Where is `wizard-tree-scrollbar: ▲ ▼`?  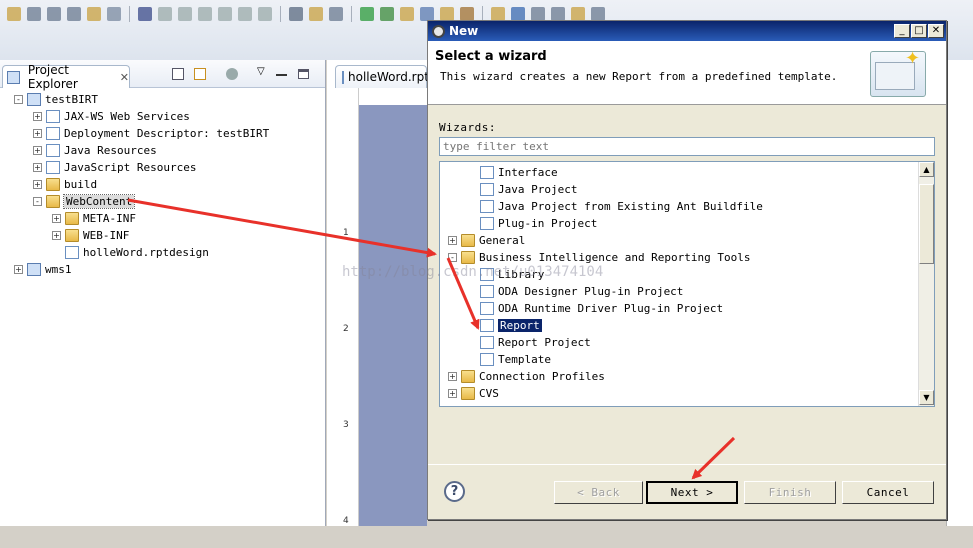 wizard-tree-scrollbar: ▲ ▼ is located at coordinates (926, 284).